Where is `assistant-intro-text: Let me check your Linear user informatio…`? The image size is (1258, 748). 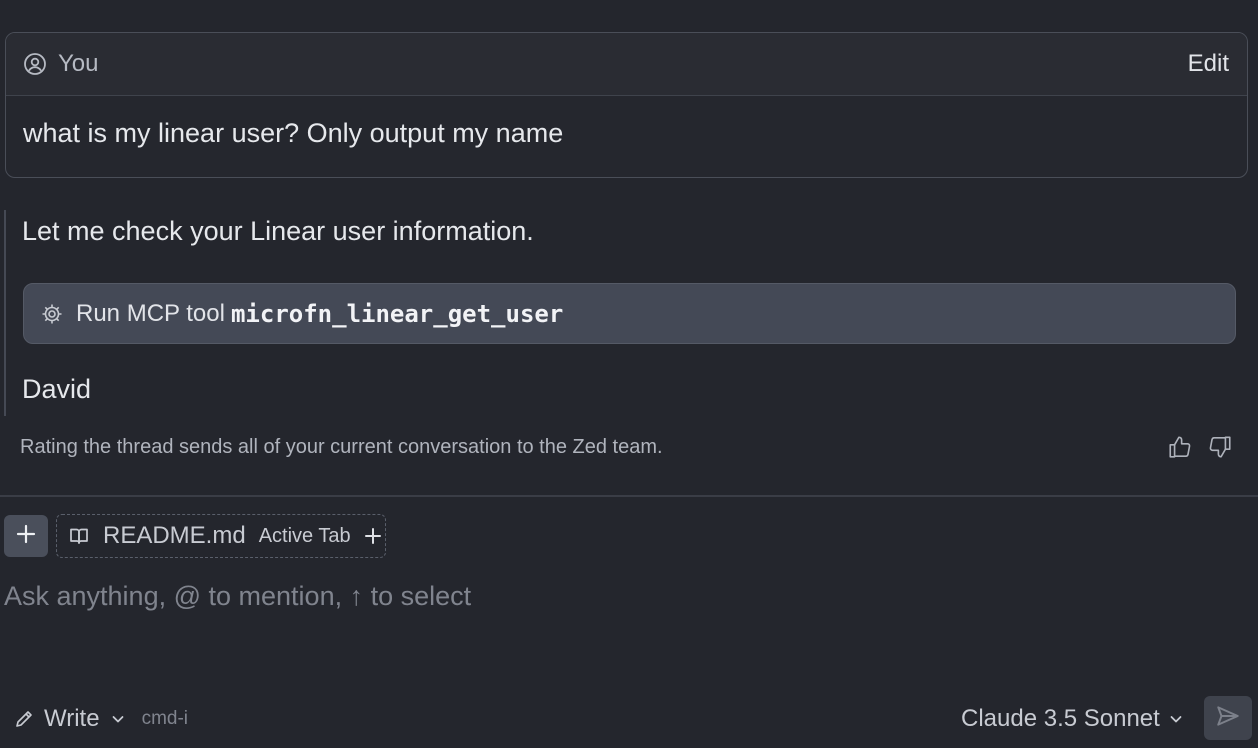 assistant-intro-text: Let me check your Linear user informatio… is located at coordinates (278, 231).